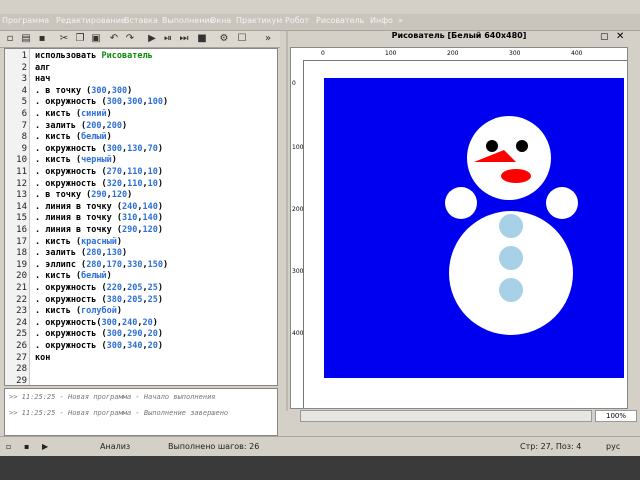 This screenshot has height=480, width=640. What do you see at coordinates (96, 39) in the screenshot?
I see `paste-icon: ▣` at bounding box center [96, 39].